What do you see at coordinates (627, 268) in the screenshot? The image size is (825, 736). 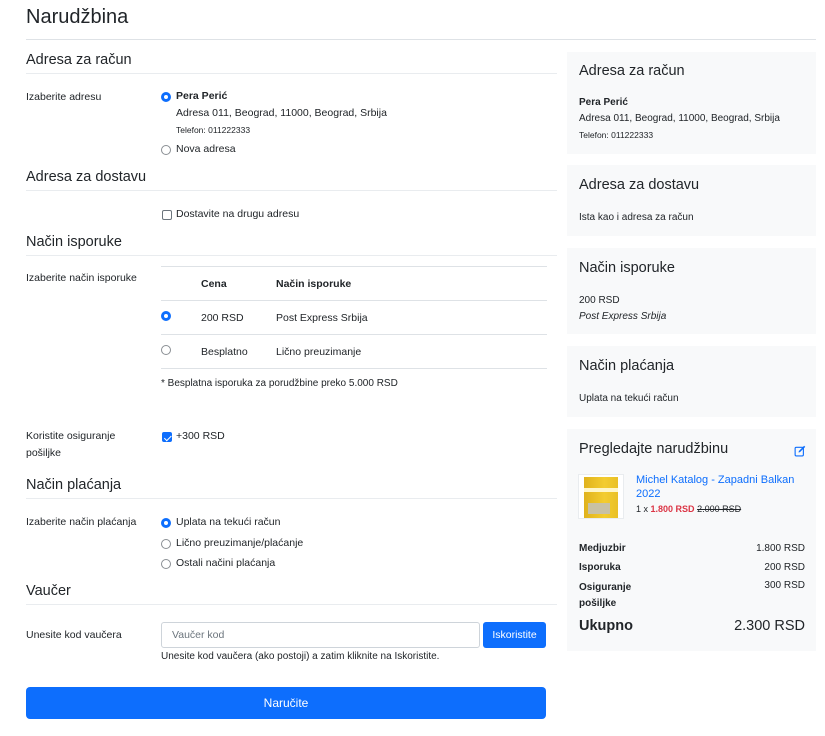 I see `summary-shipping-title: Način isporuke` at bounding box center [627, 268].